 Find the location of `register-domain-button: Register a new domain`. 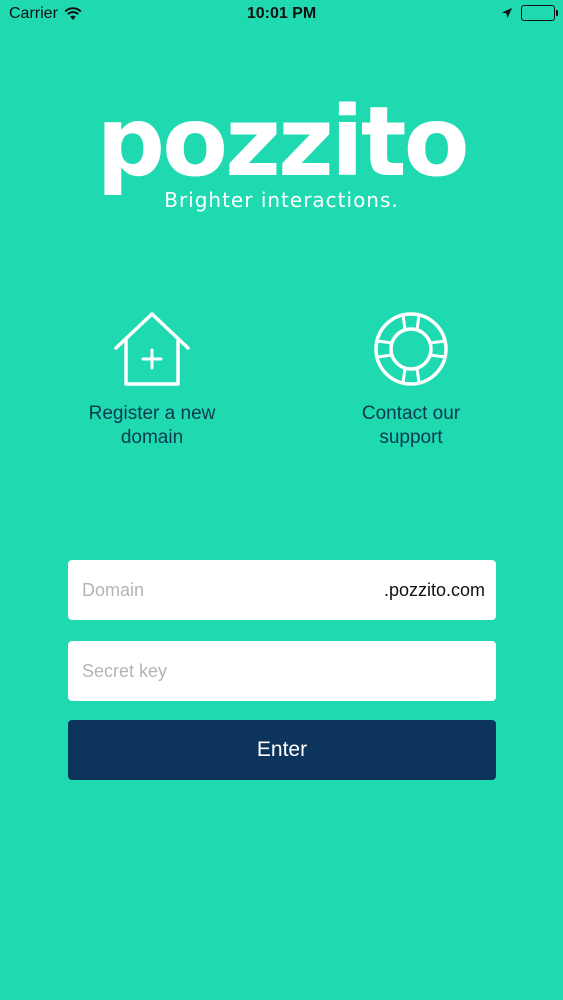

register-domain-button: Register a new domain is located at coordinates (152, 380).